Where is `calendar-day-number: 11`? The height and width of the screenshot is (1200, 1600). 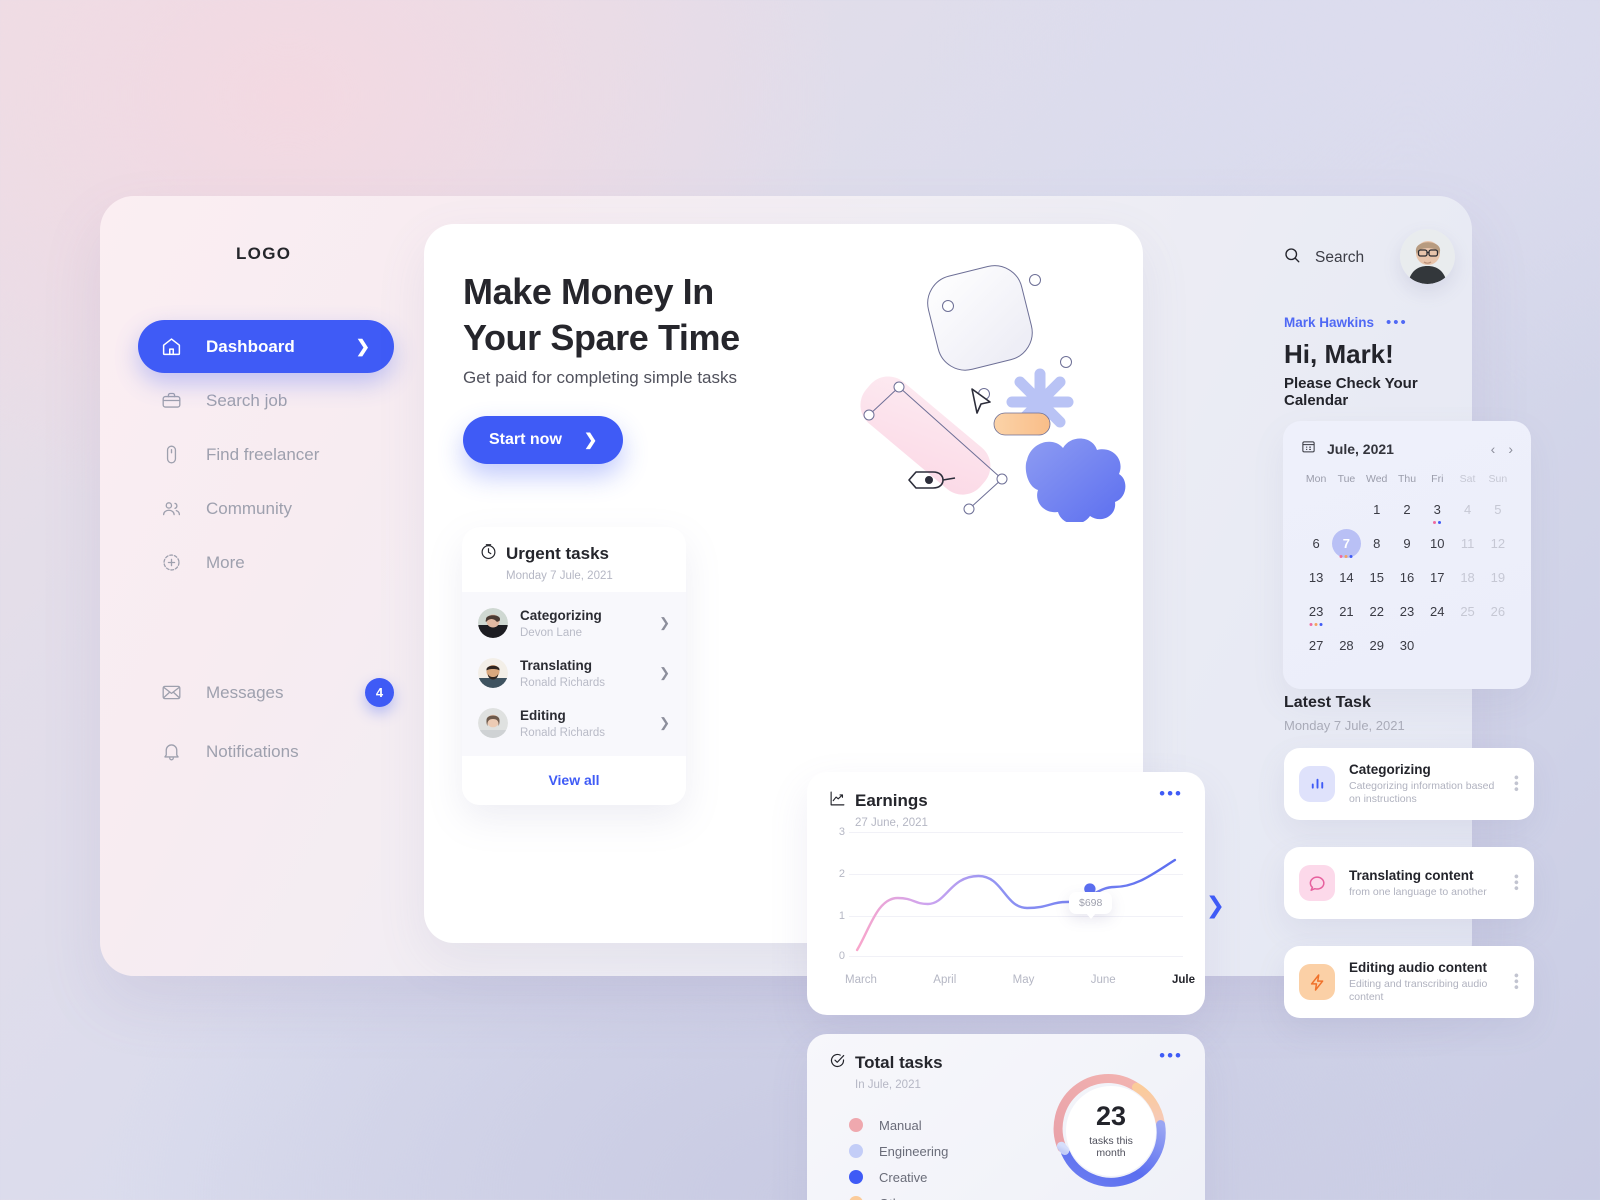
calendar-day-number: 11 is located at coordinates (1467, 543).